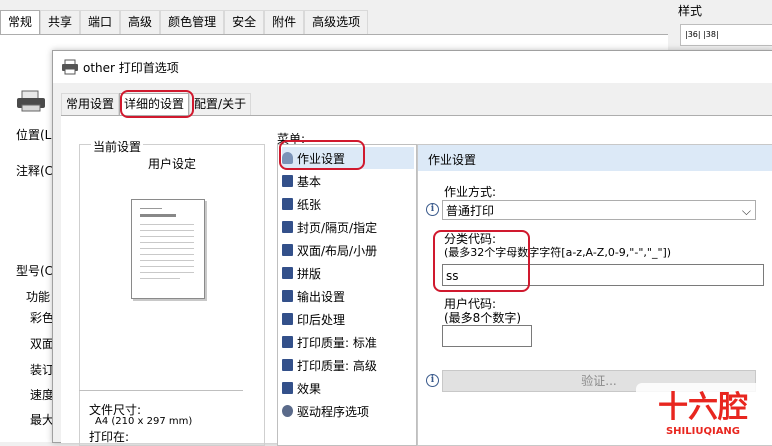 The width and height of the screenshot is (772, 446). Describe the element at coordinates (412, 67) in the screenshot. I see `title-bar: other 打印首选项` at that location.